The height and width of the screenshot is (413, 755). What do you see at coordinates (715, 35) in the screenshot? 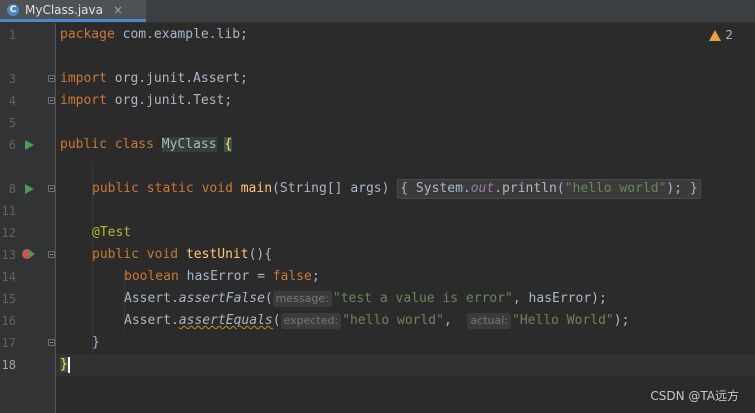
I see `warning-icon` at bounding box center [715, 35].